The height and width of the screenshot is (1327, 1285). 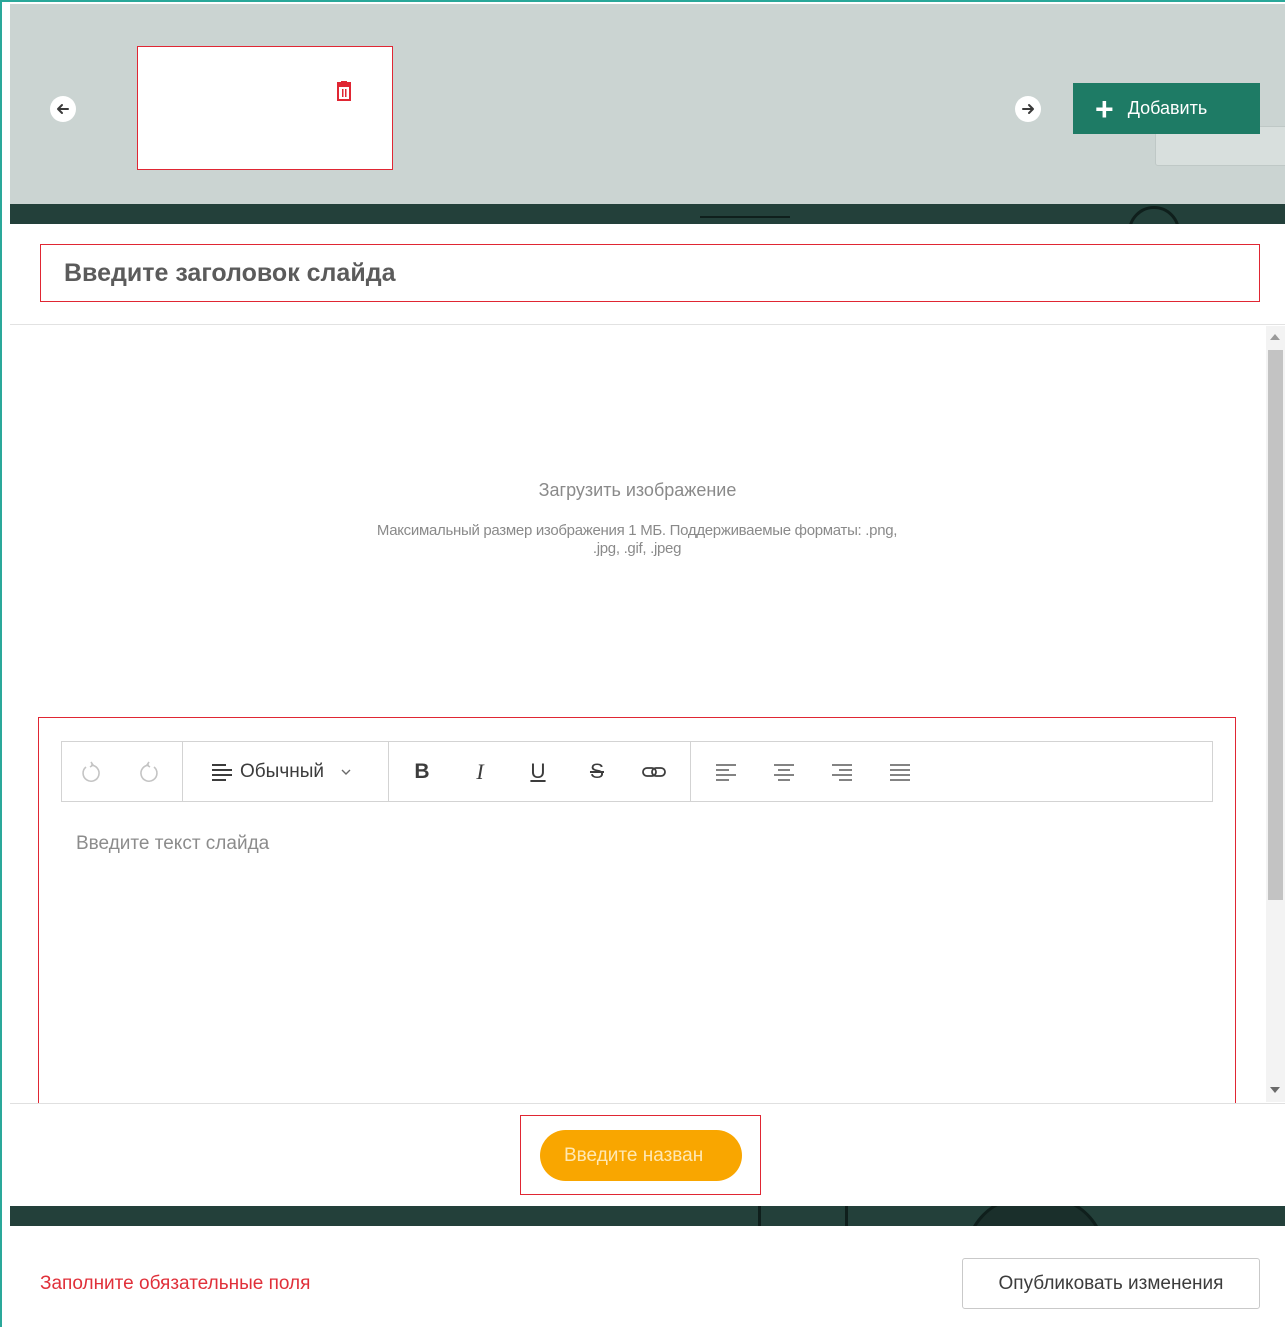 I want to click on next-slide-button, so click(x=1028, y=109).